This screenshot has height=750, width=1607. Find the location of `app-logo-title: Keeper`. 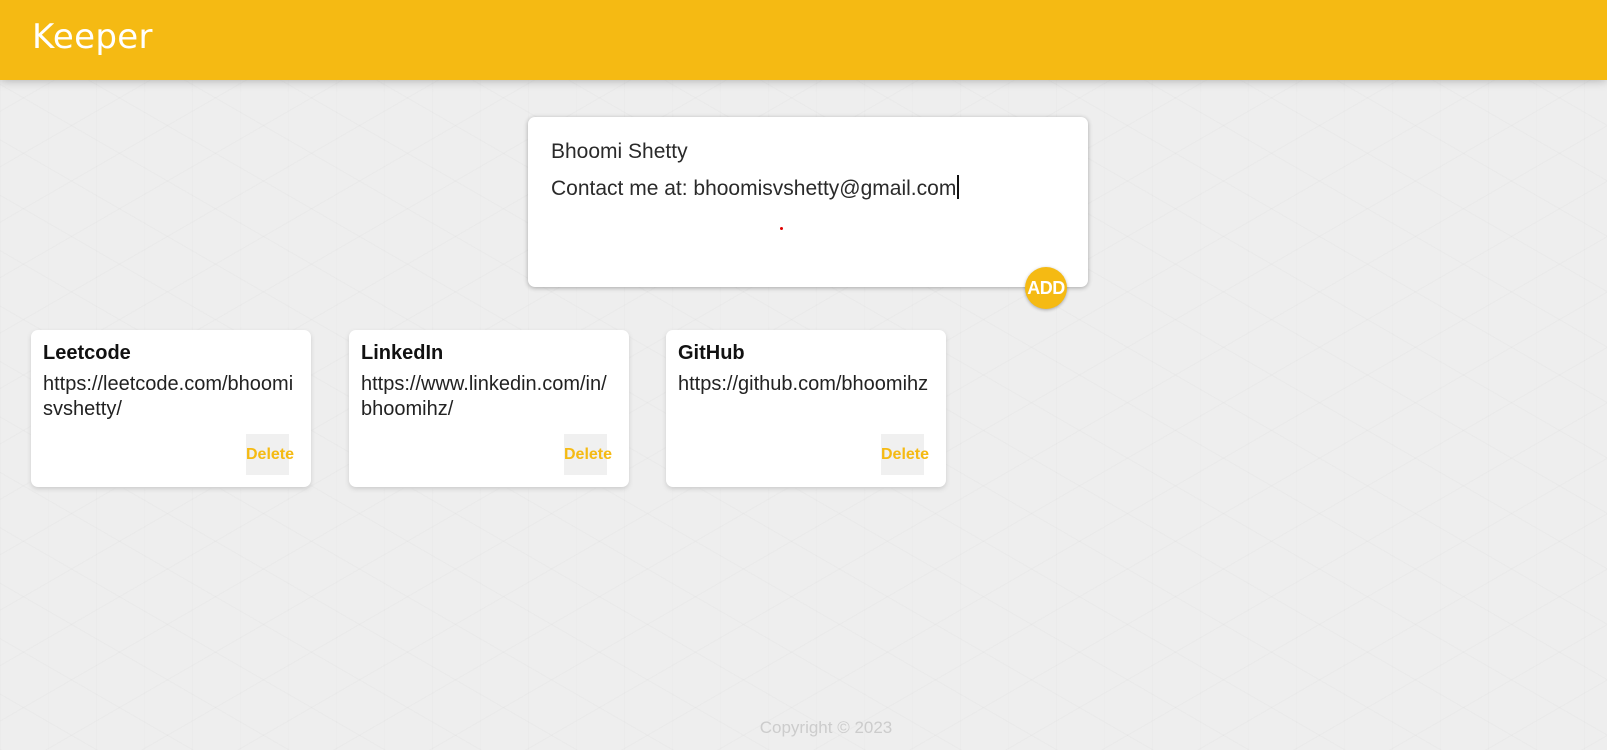

app-logo-title: Keeper is located at coordinates (92, 37).